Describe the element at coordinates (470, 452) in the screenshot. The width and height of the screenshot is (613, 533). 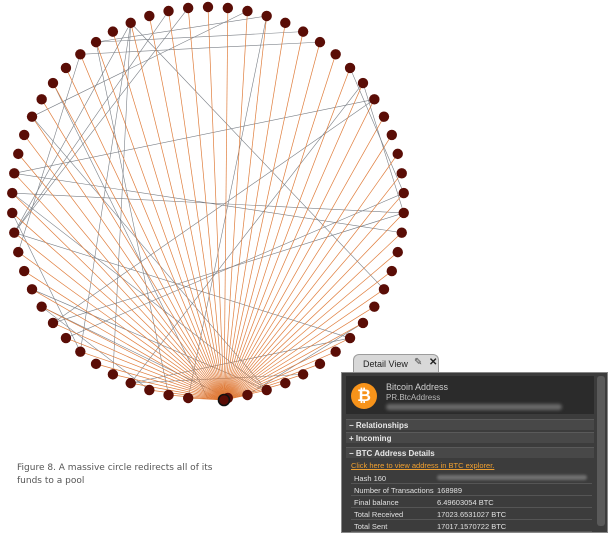
I see `section-btc-details: − BTC Address Details` at that location.